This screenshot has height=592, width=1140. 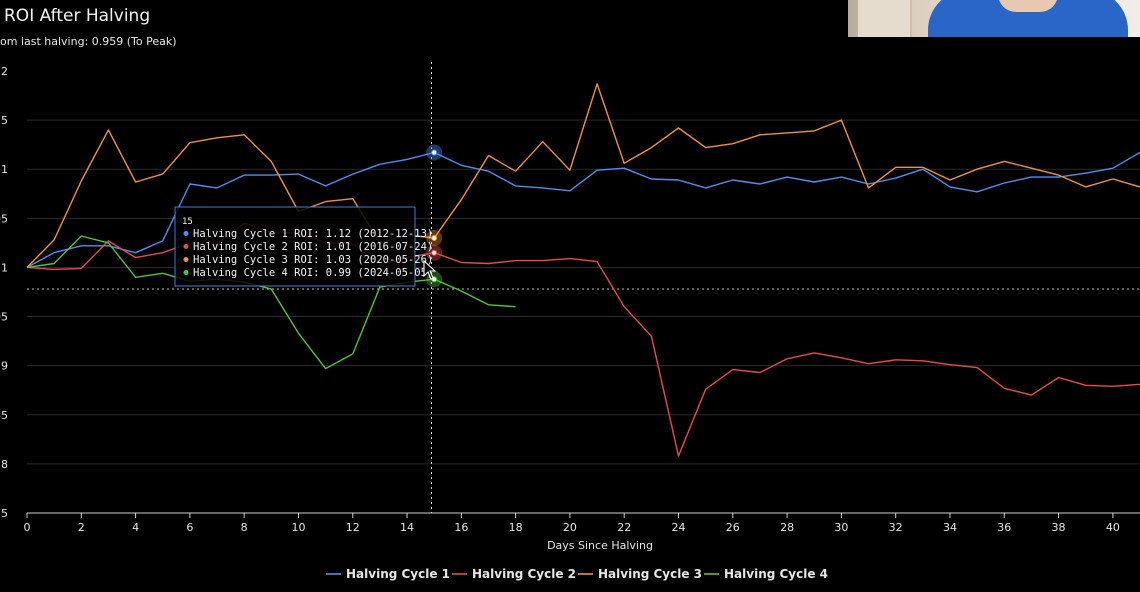 What do you see at coordinates (841, 527) in the screenshot?
I see `x-tick-label: 30` at bounding box center [841, 527].